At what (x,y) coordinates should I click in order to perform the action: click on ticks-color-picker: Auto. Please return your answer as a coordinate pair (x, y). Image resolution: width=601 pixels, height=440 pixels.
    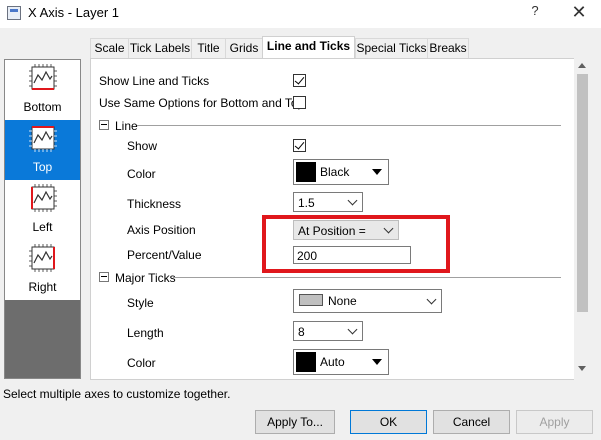
    Looking at the image, I should click on (341, 362).